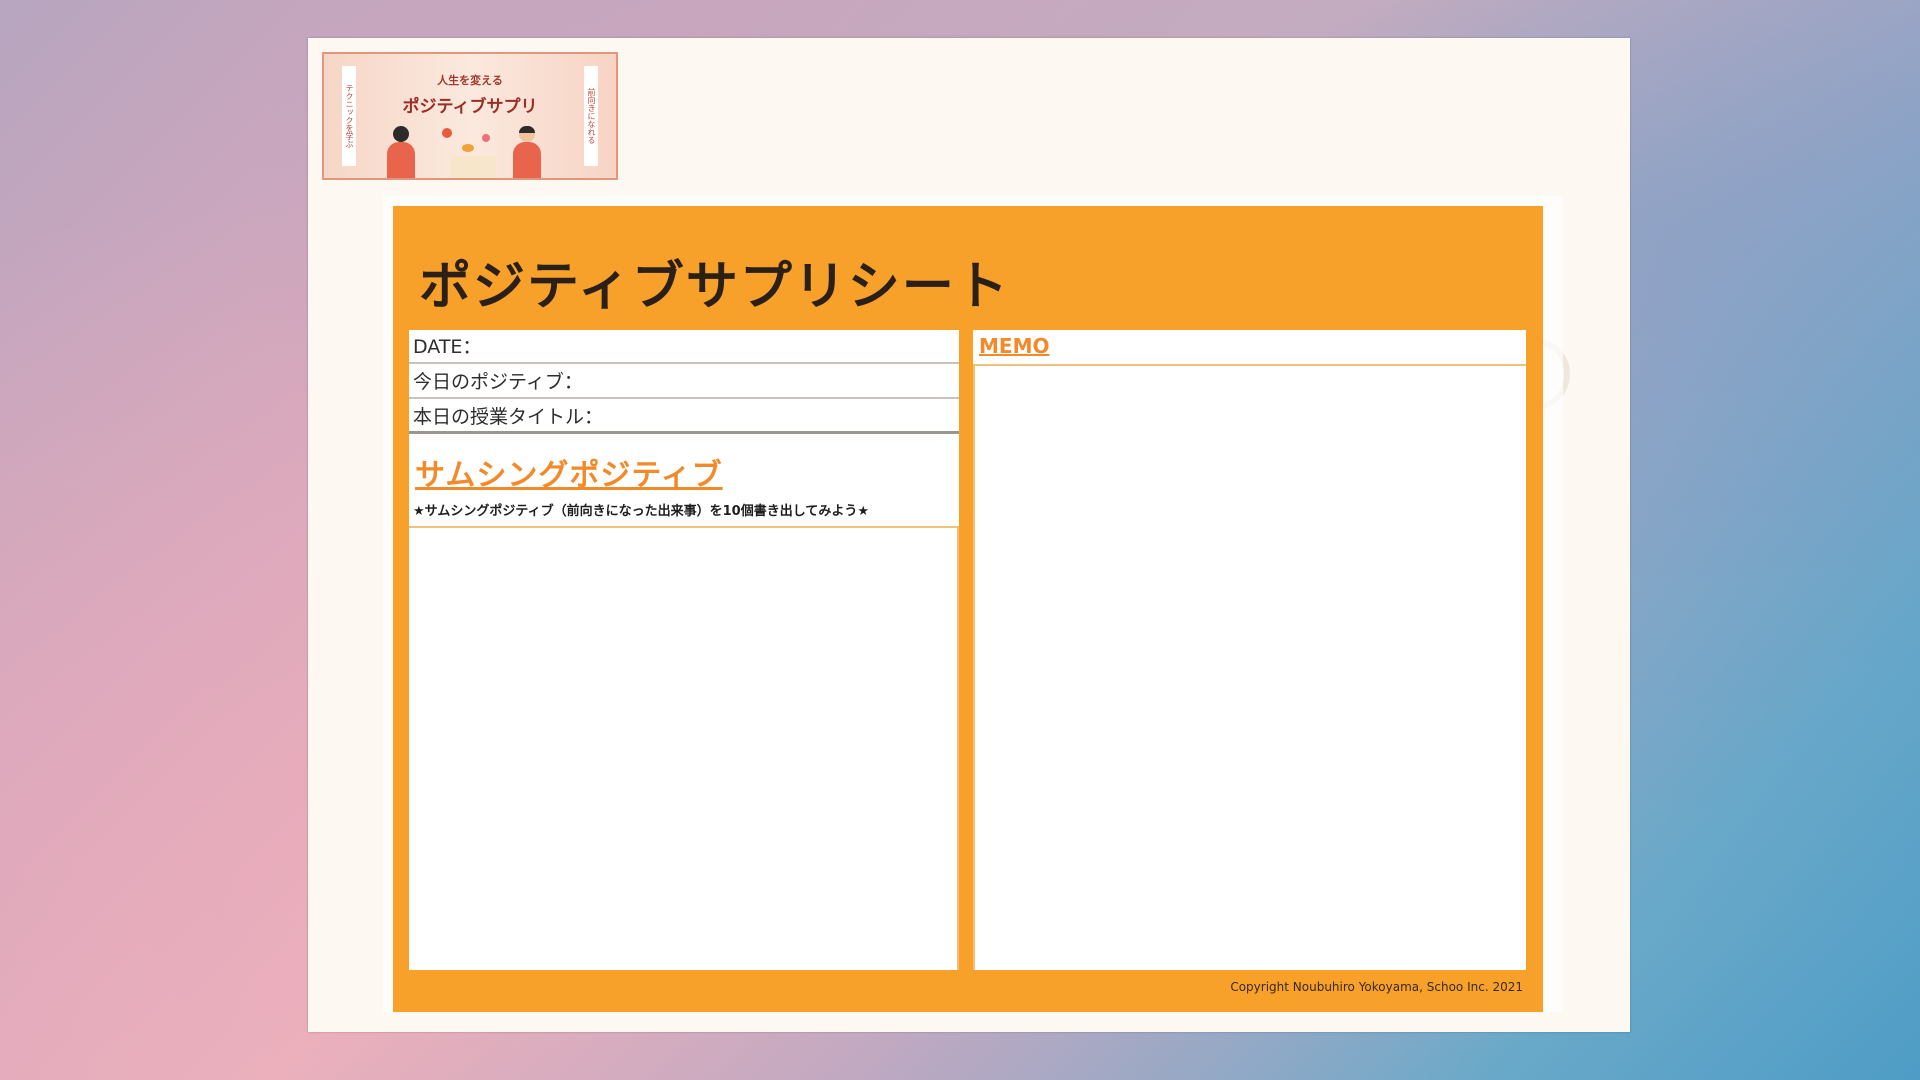 This screenshot has height=1080, width=1920. I want to click on course-banner-image: テクニックを学ぶ 前向きになれる 人生を変える ポジティブサプリ, so click(470, 116).